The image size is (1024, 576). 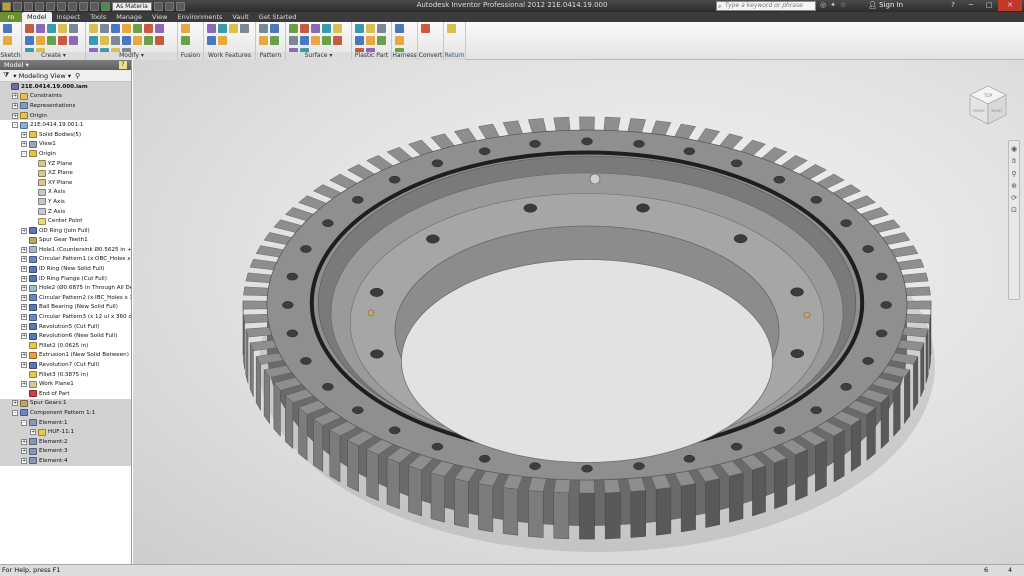 I want to click on ribbon-panel-label: Surface ▾, so click(x=318, y=56).